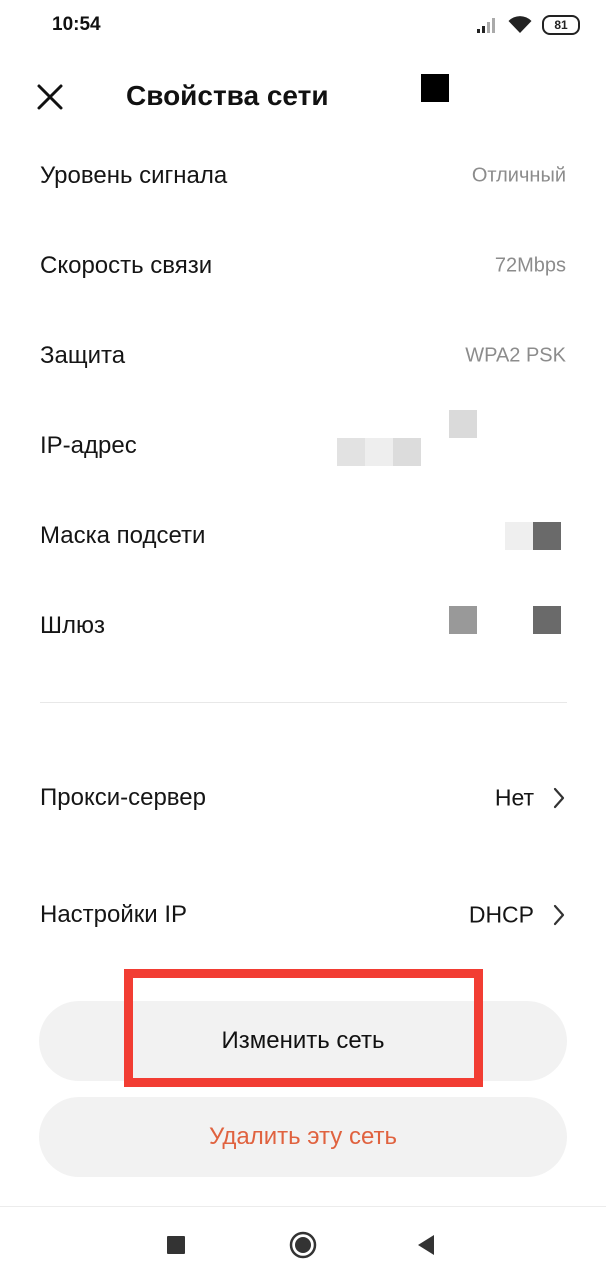 This screenshot has height=1280, width=606. What do you see at coordinates (520, 24) in the screenshot?
I see `wifi-icon` at bounding box center [520, 24].